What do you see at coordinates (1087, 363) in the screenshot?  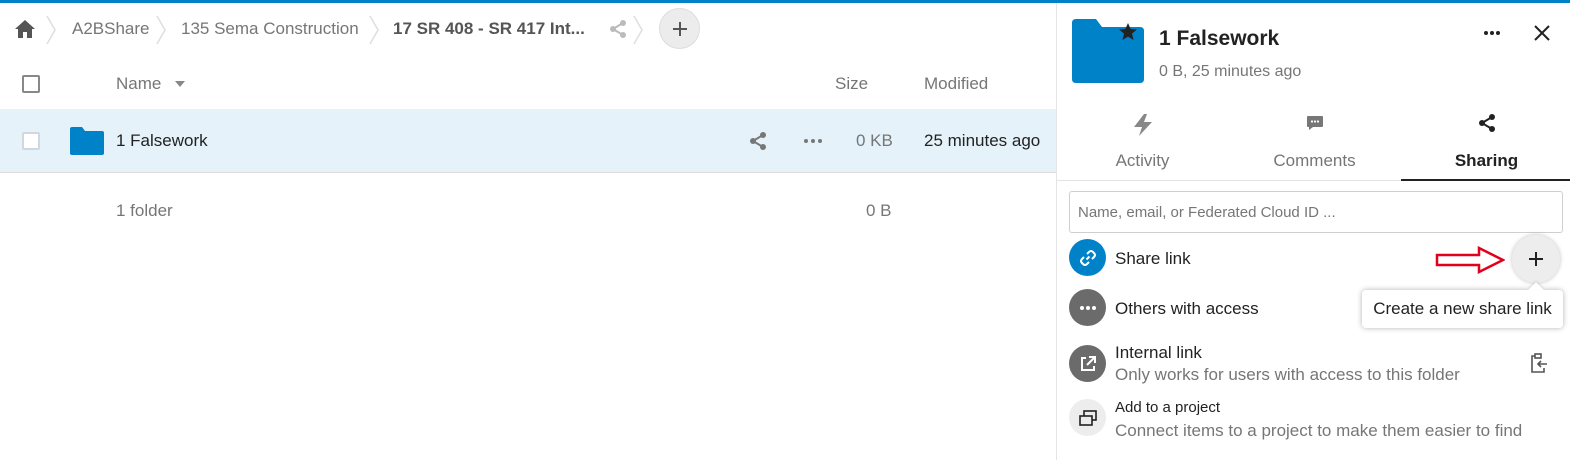 I see `external-link-icon` at bounding box center [1087, 363].